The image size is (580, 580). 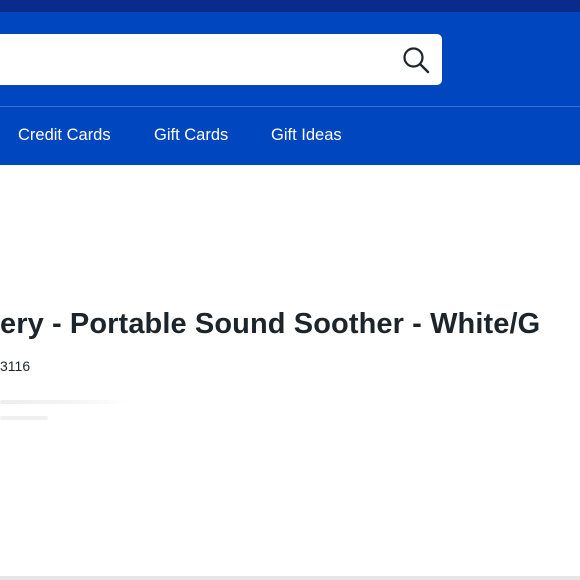 I want to click on product-title: ery - Portable Sound Soother - White/G, so click(x=270, y=324).